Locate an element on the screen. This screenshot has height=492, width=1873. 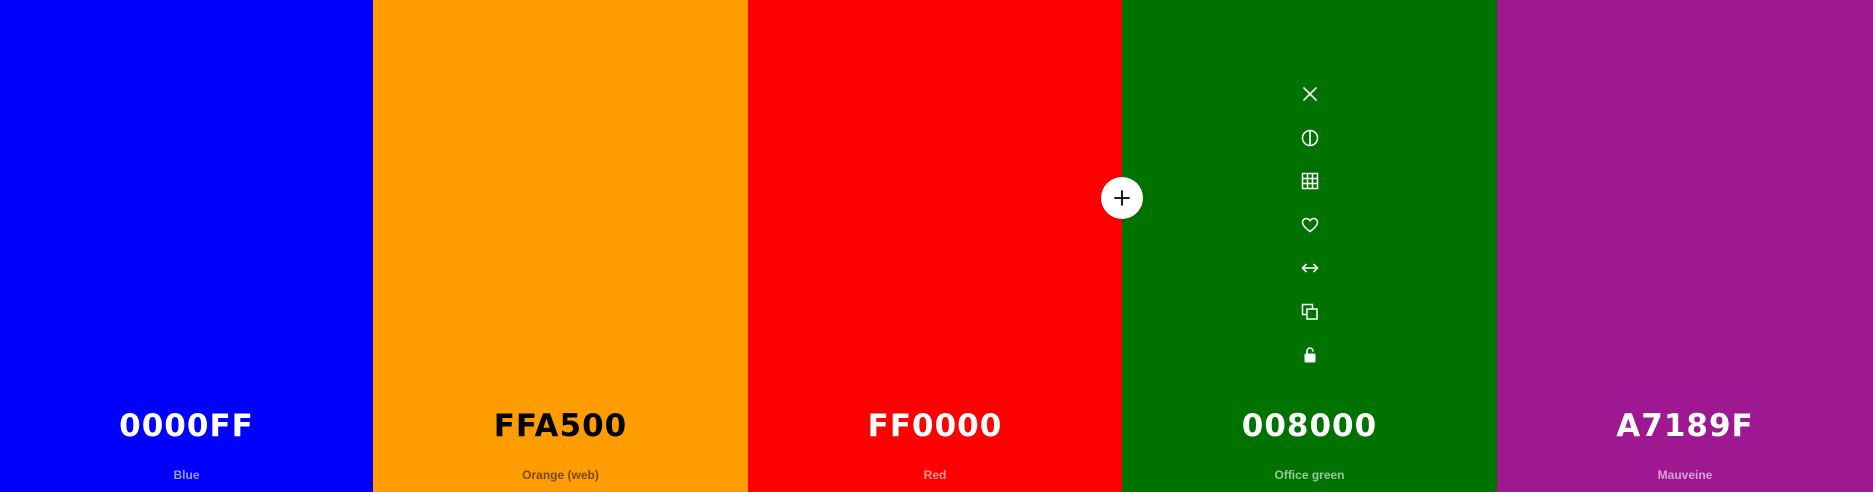
drag-handle is located at coordinates (1310, 268).